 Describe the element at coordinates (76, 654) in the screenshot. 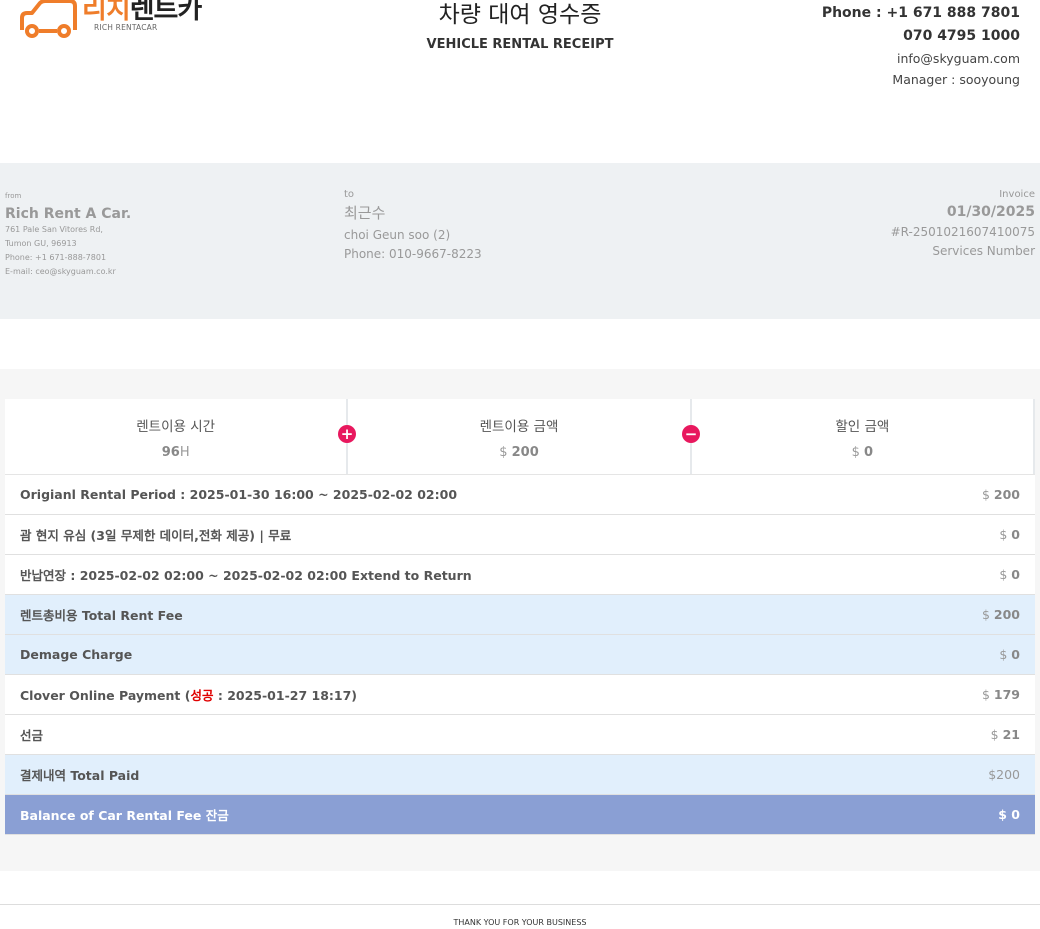

I see `line-item-label: Demage Charge` at that location.